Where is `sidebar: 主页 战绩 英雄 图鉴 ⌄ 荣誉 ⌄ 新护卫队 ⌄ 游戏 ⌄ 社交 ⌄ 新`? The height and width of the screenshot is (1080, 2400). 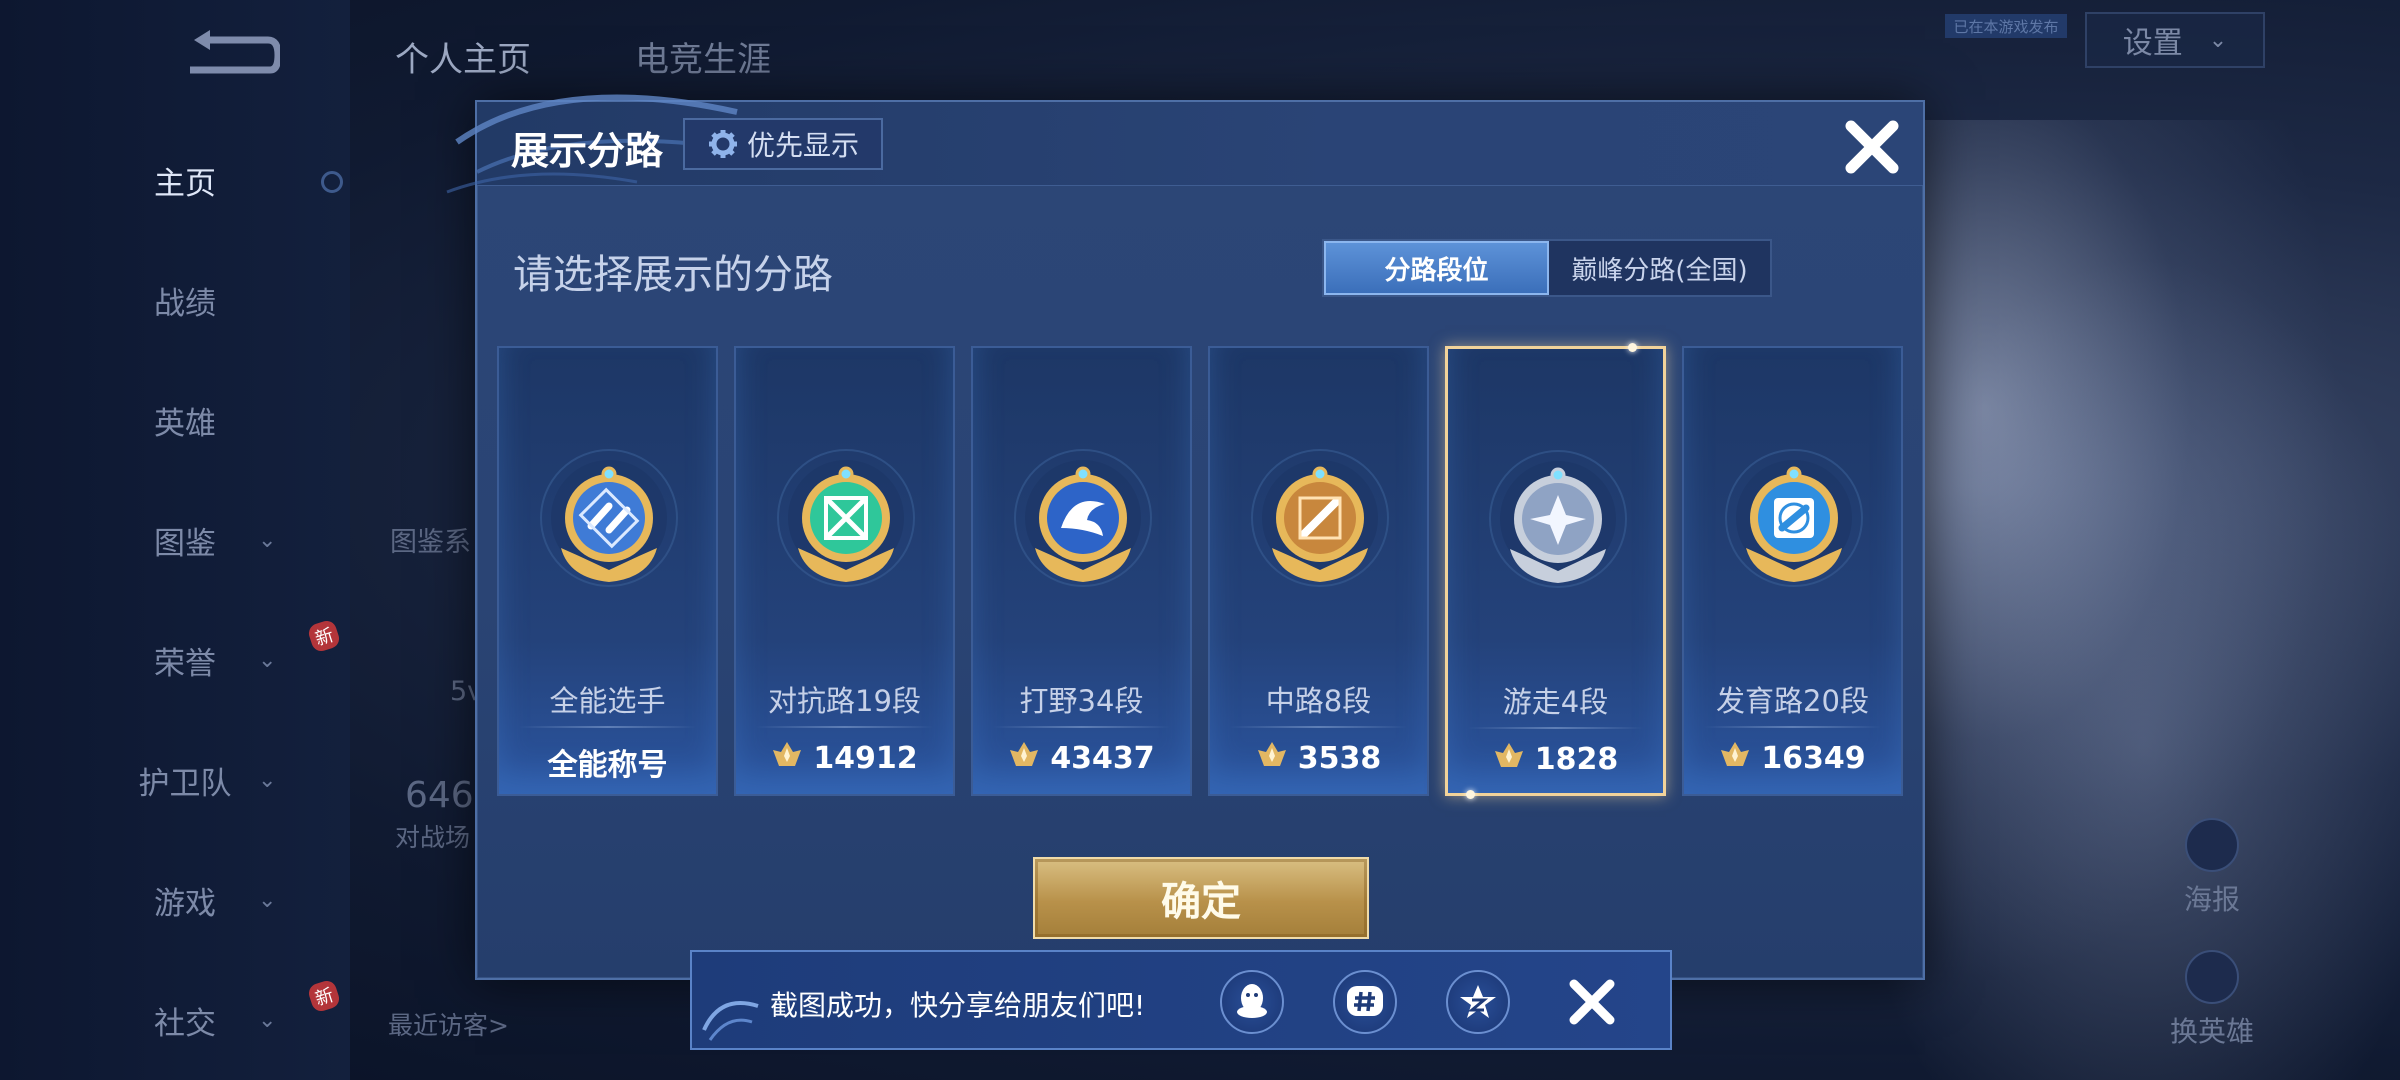
sidebar: 主页 战绩 英雄 图鉴 ⌄ 荣誉 ⌄ 新护卫队 ⌄ 游戏 ⌄ 社交 ⌄ 新 is located at coordinates (175, 540).